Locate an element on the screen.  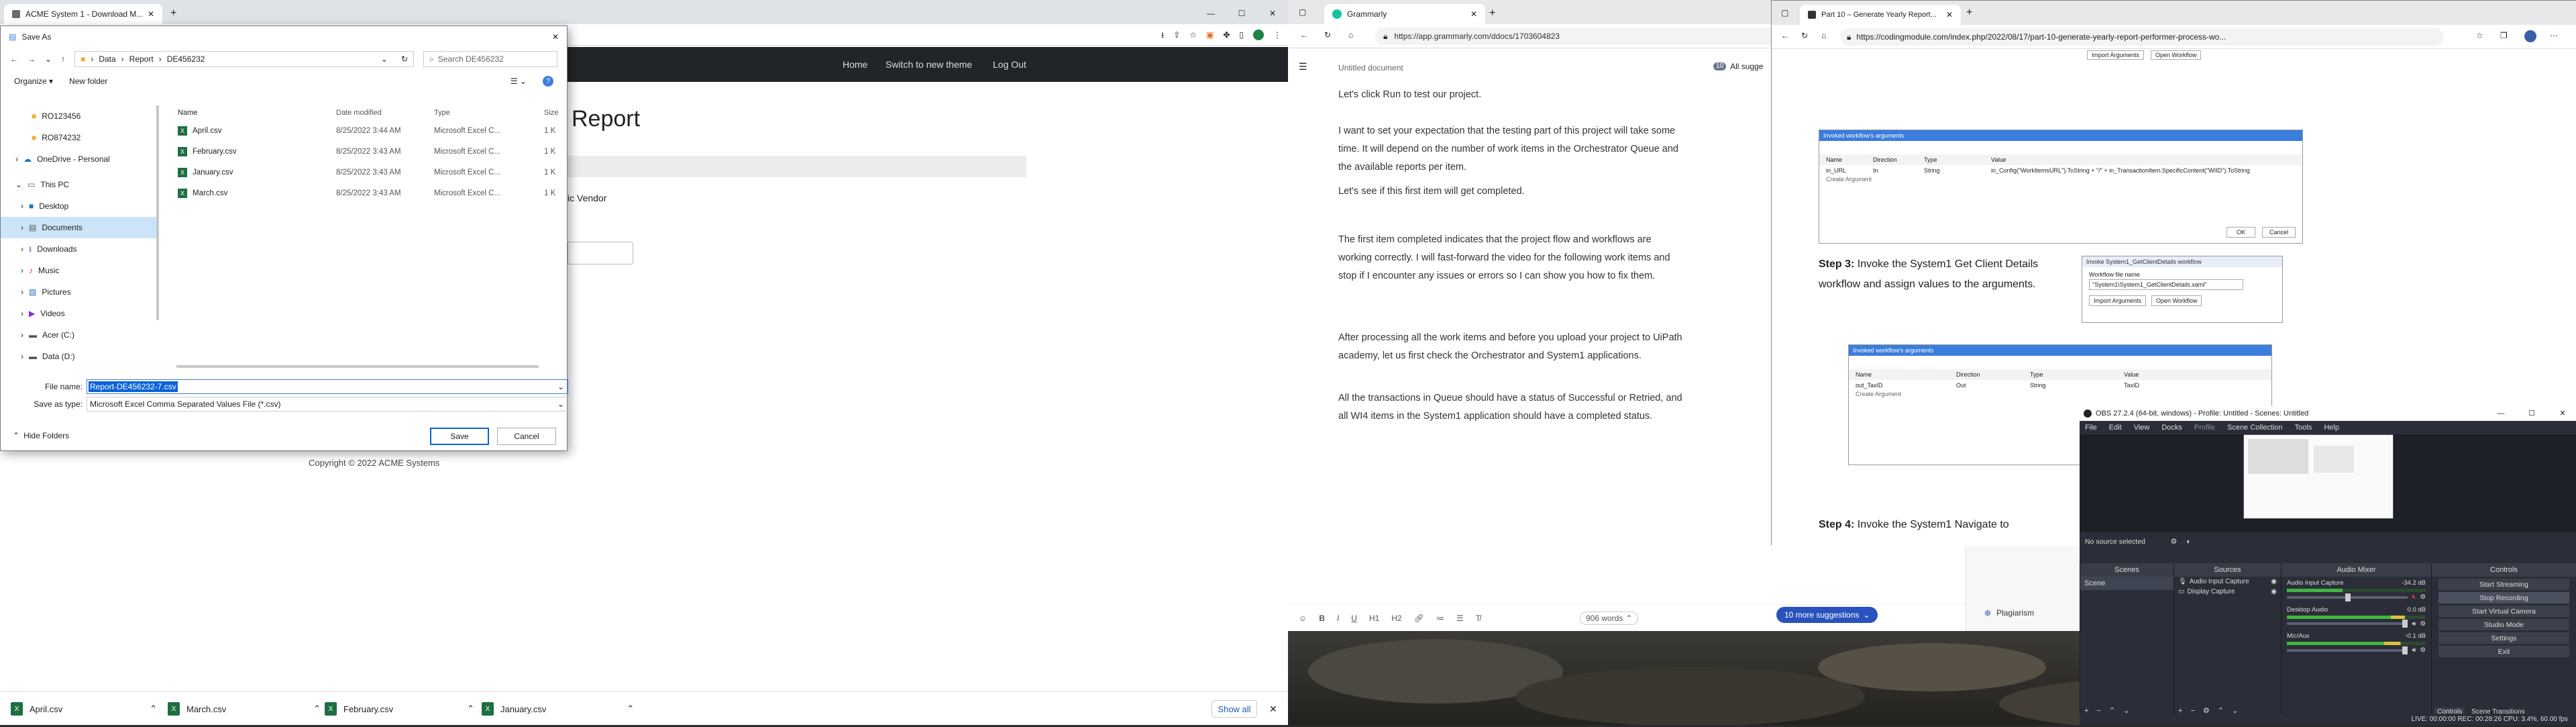
show-all-button: Show all is located at coordinates (1234, 709).